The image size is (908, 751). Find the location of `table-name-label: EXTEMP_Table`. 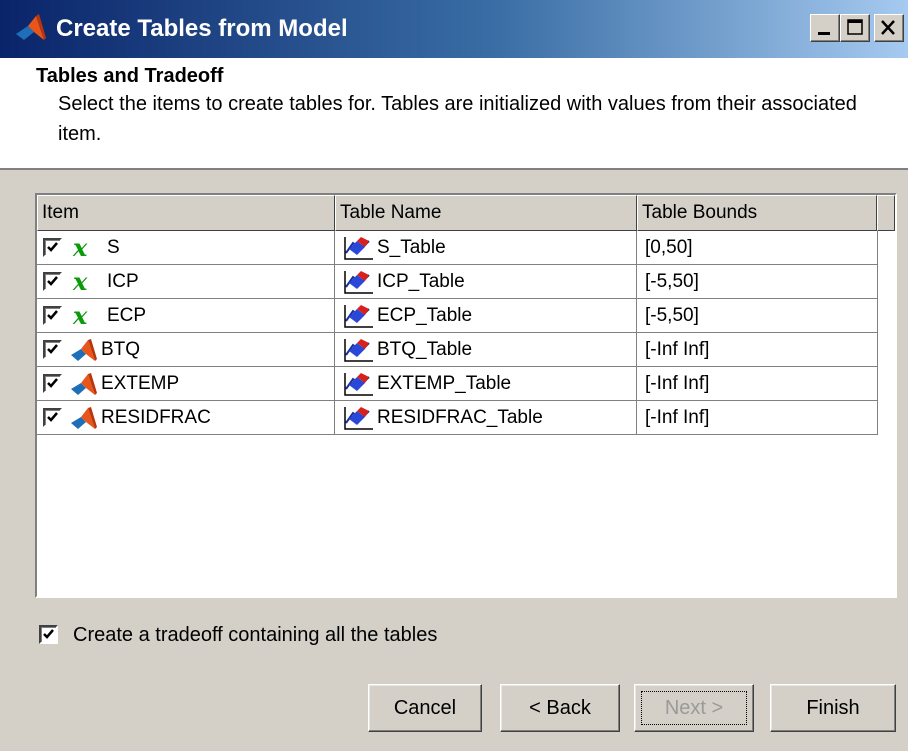

table-name-label: EXTEMP_Table is located at coordinates (444, 383).